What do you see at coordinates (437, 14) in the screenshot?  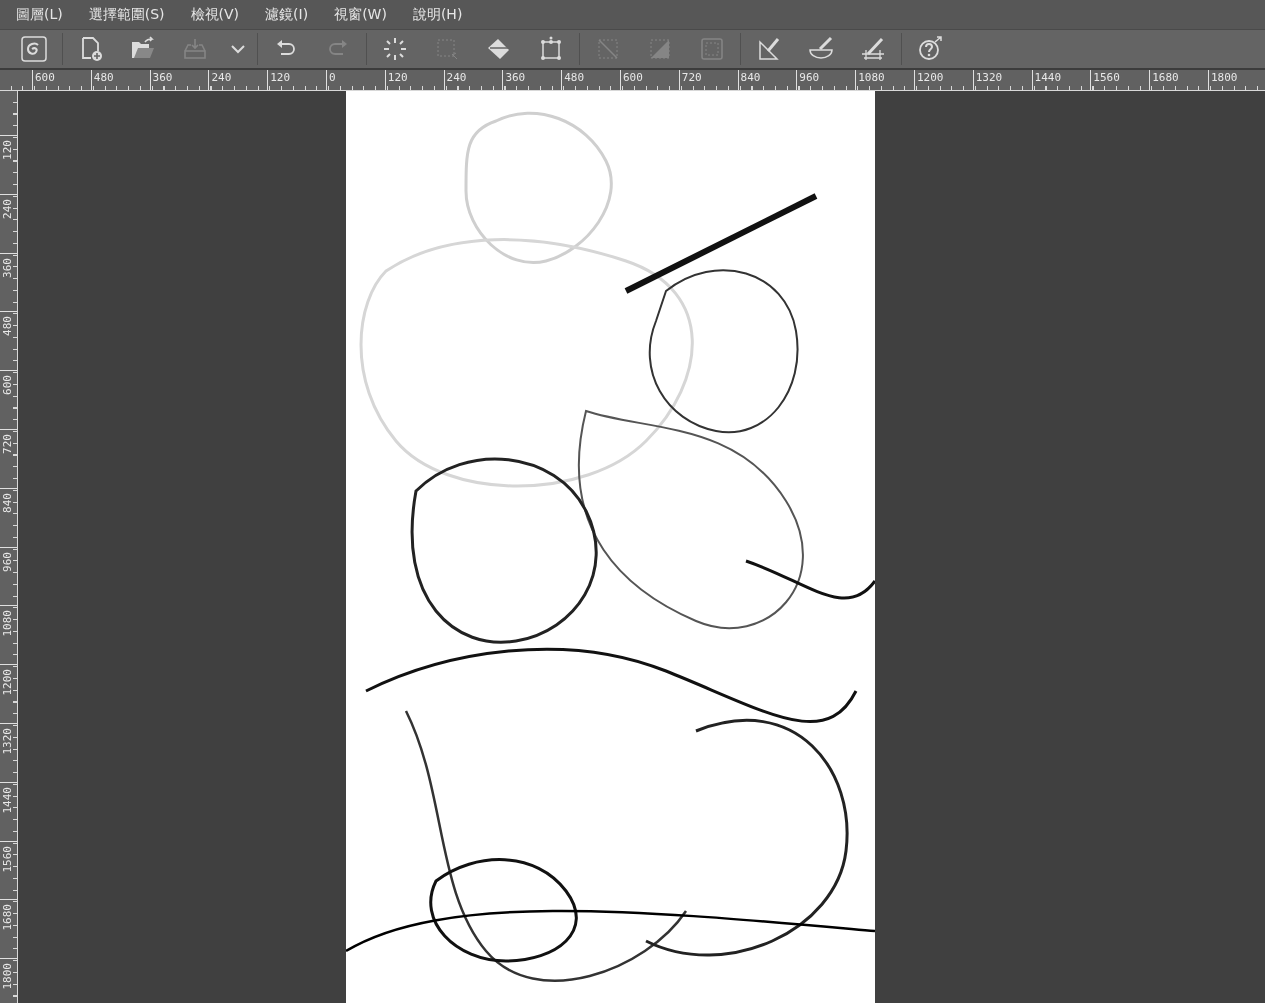 I see `menu-item: 說明(H)` at bounding box center [437, 14].